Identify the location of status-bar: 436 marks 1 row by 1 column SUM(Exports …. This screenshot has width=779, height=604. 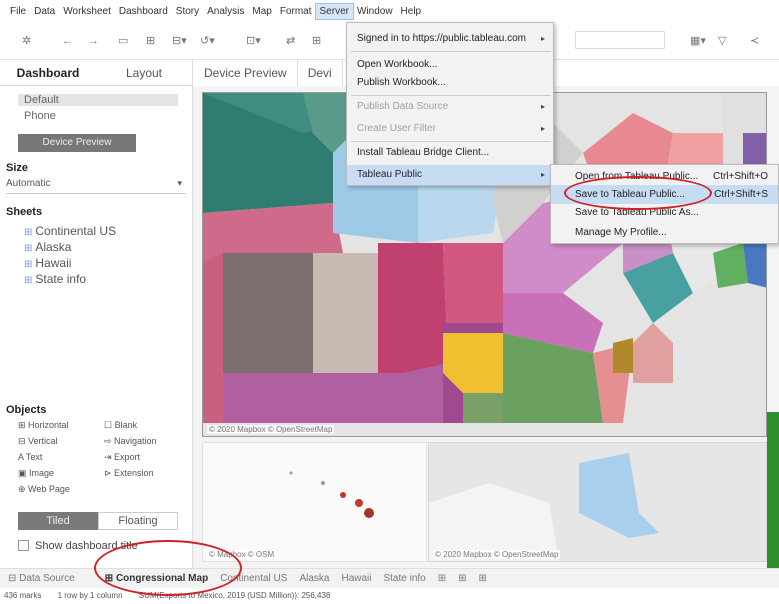
(389, 596).